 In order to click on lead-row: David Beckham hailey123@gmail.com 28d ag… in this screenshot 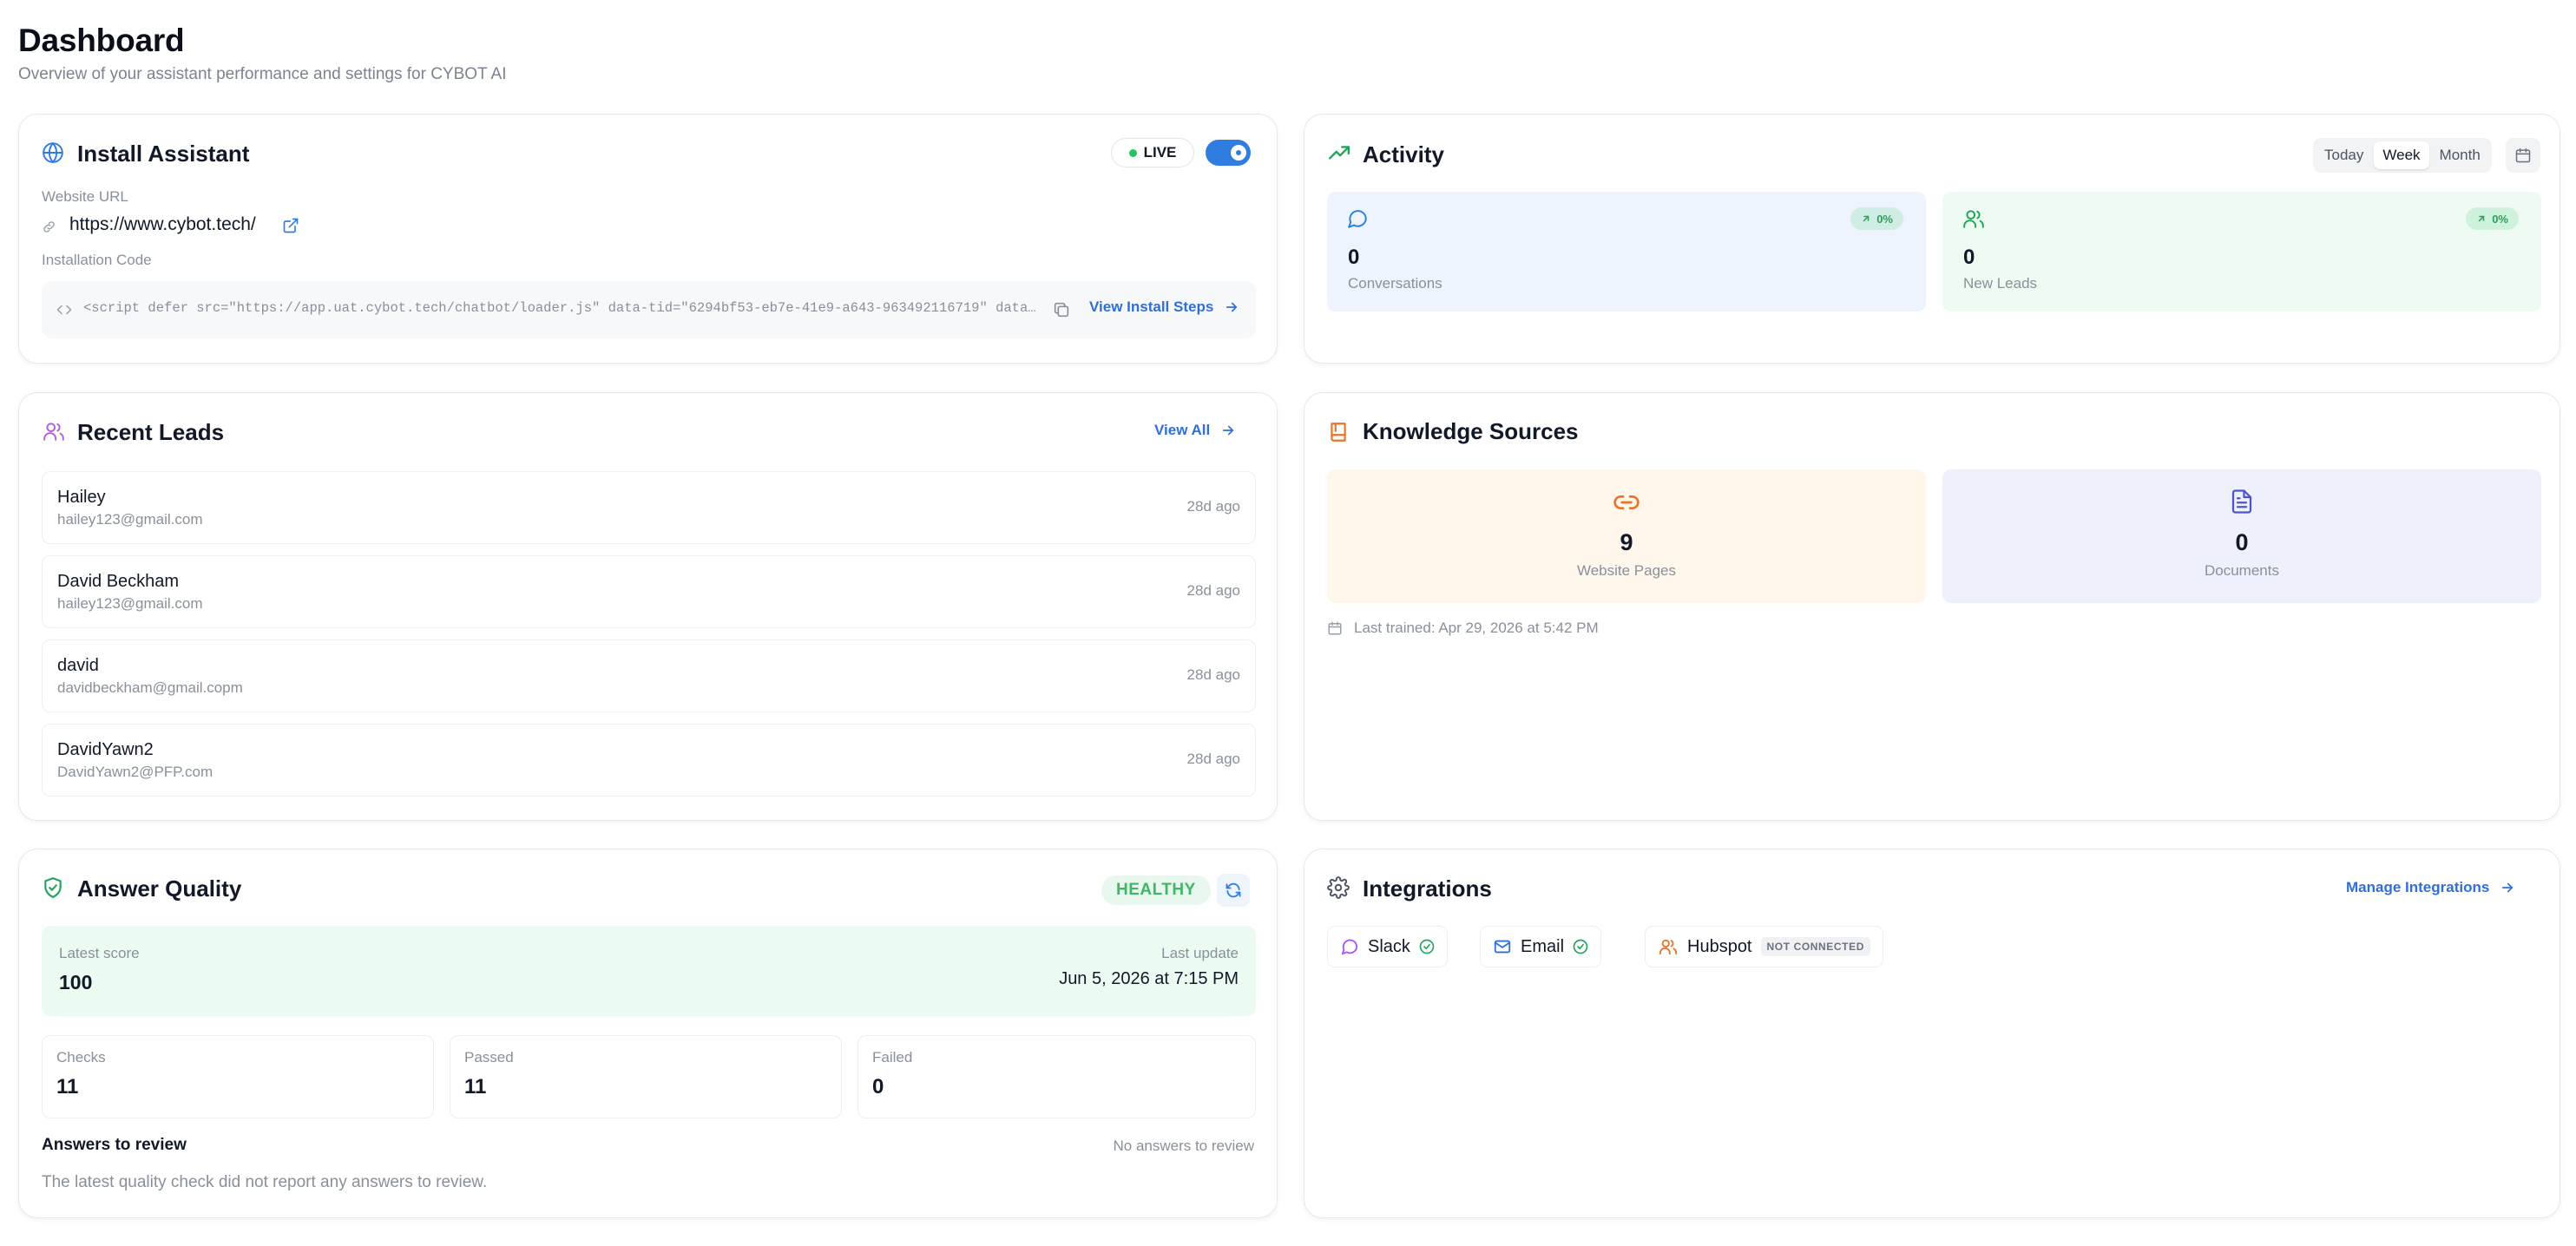, I will do `click(649, 592)`.